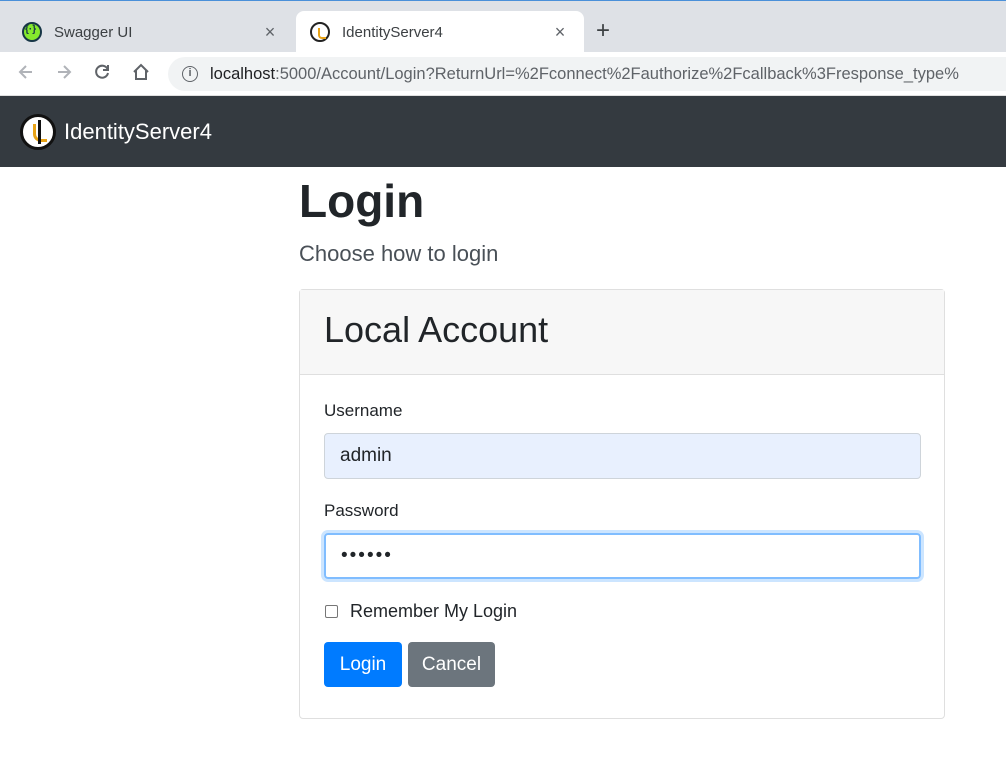  Describe the element at coordinates (26, 74) in the screenshot. I see `back-arrow-icon` at that location.